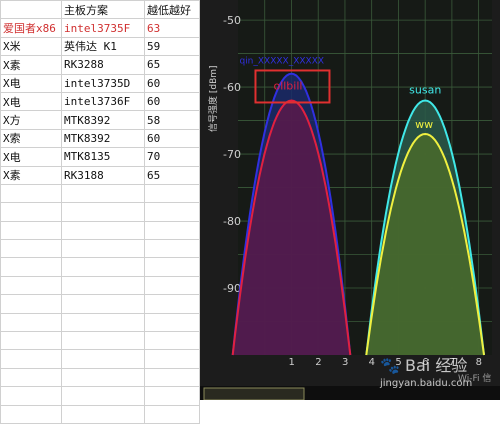 The image size is (500, 424). Describe the element at coordinates (436, 365) in the screenshot. I see `watermark-brand: Bai 经验` at that location.